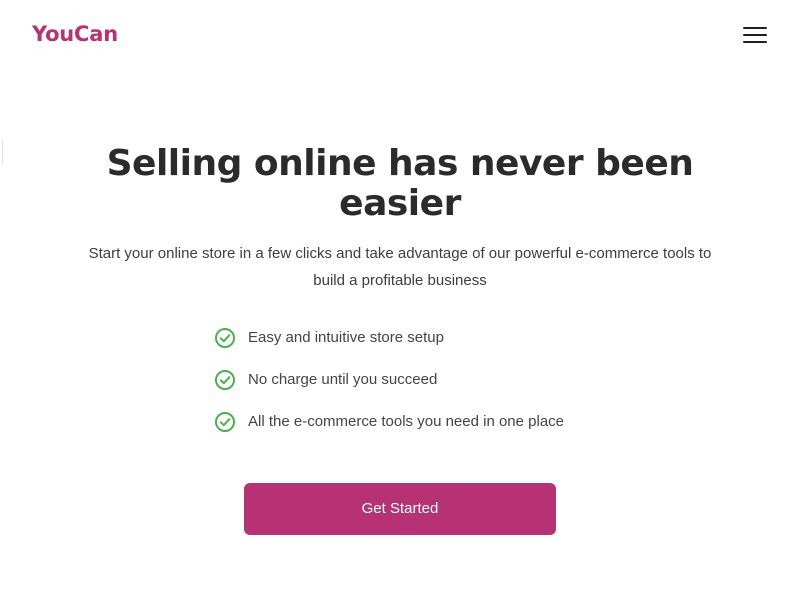  Describe the element at coordinates (343, 379) in the screenshot. I see `feature-label: No charge until you succeed` at that location.